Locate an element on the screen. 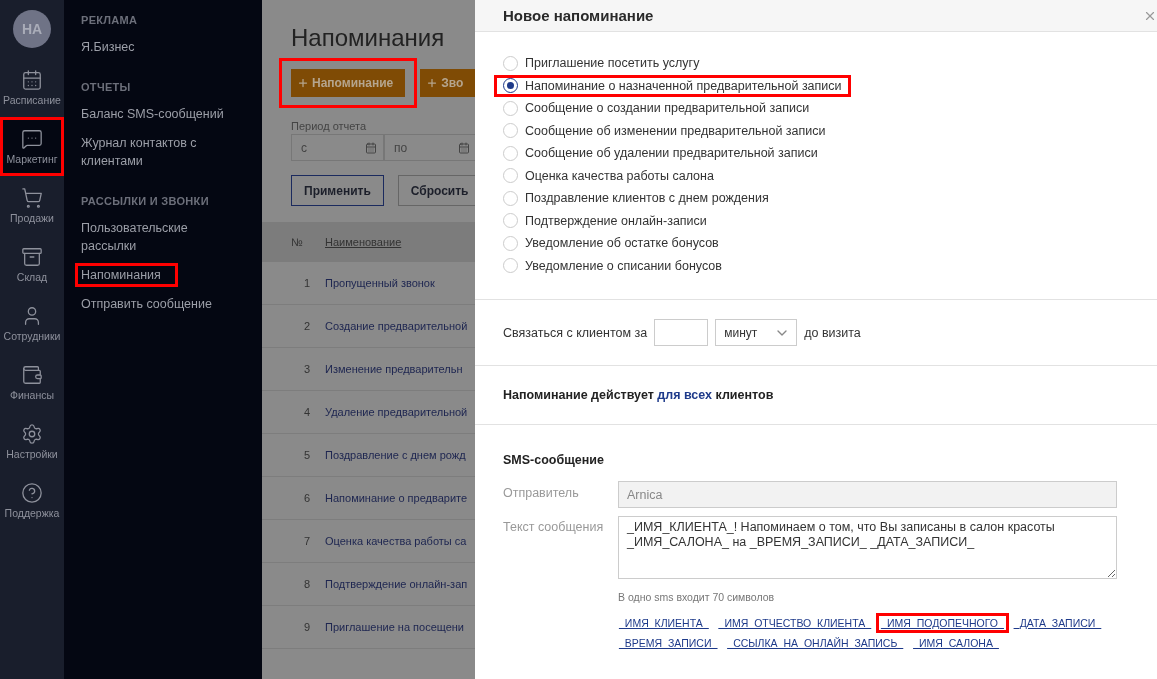 The width and height of the screenshot is (1157, 679). apply-button: Применить is located at coordinates (337, 190).